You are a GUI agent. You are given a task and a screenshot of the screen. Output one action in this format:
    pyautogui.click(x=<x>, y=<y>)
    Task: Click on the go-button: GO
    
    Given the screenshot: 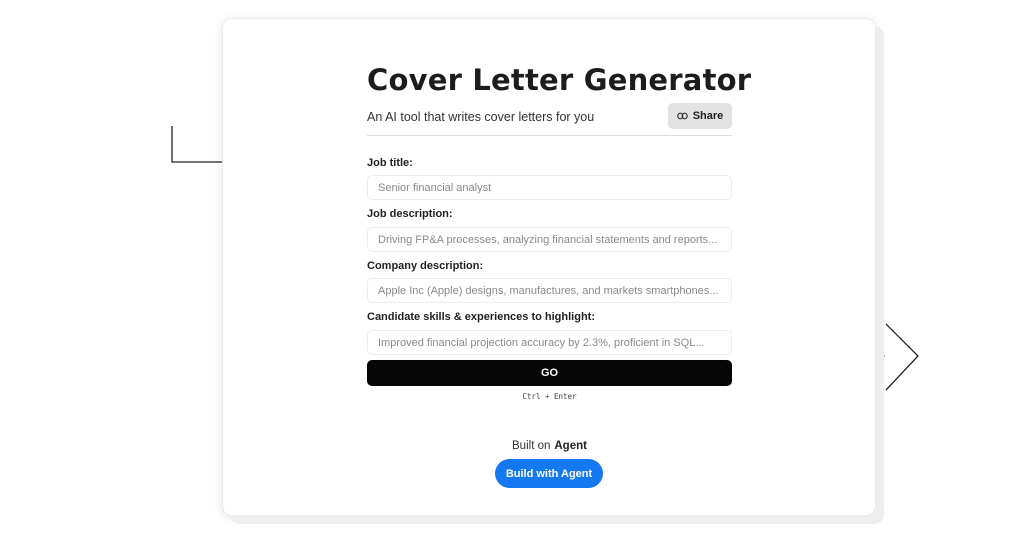 What is the action you would take?
    pyautogui.click(x=549, y=373)
    